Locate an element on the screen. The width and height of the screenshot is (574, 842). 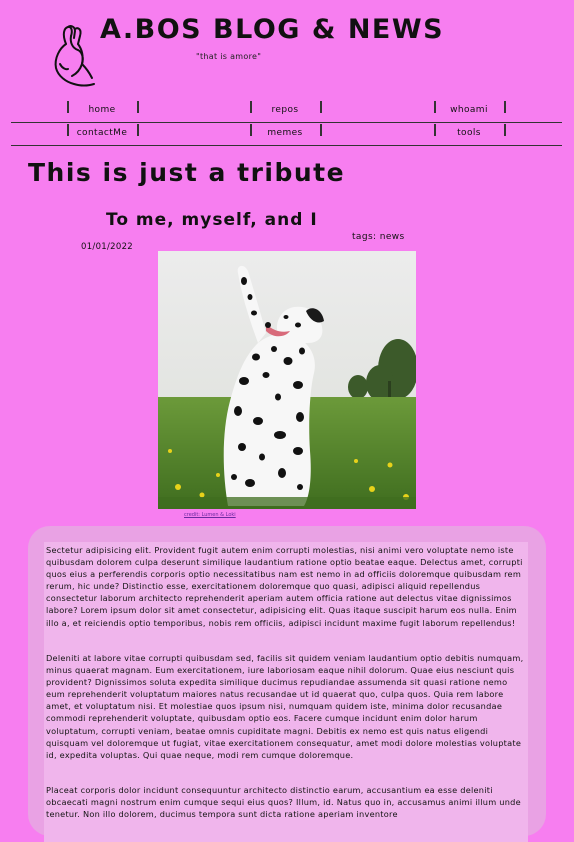
post-photo-dalmatian is located at coordinates (287, 380).